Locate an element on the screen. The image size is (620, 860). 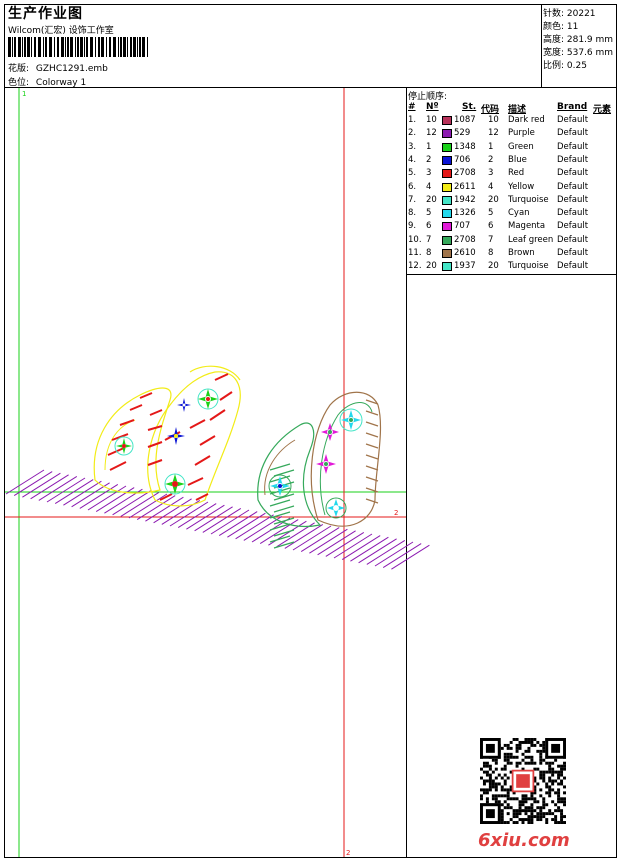
row-stitches: 2611 is located at coordinates (465, 186).